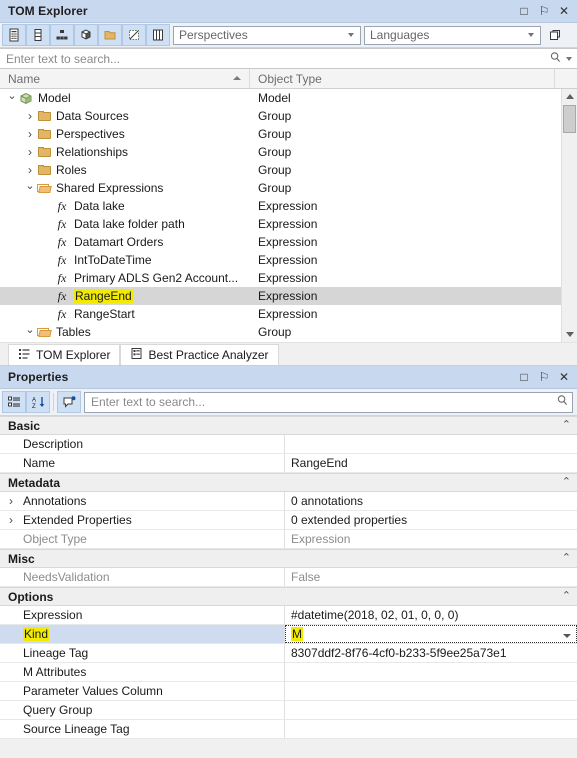  I want to click on column-header-name: Name, so click(125, 78).